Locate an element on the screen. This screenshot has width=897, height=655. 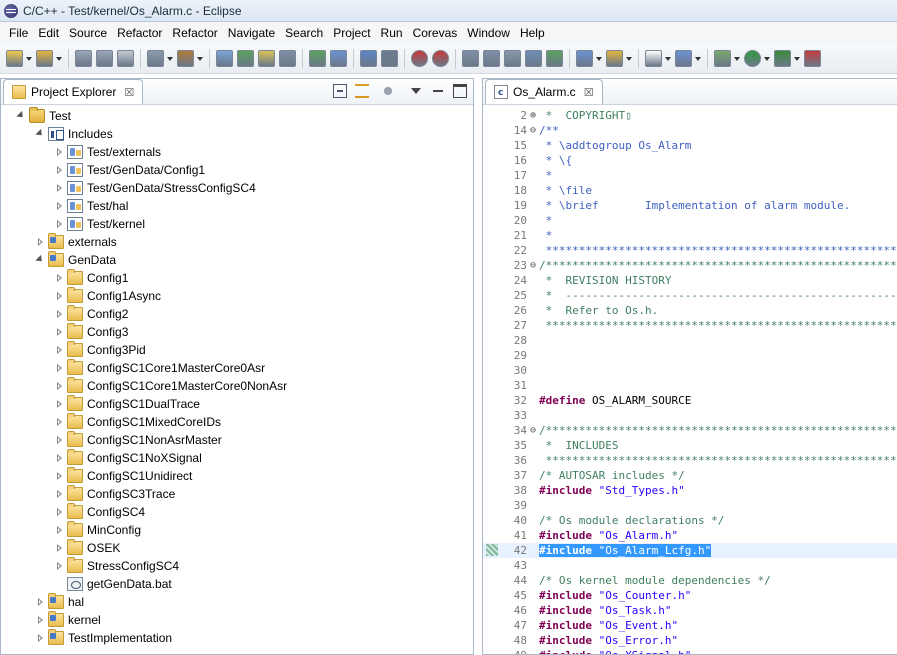
tree-item: MinConfig is located at coordinates (237, 530).